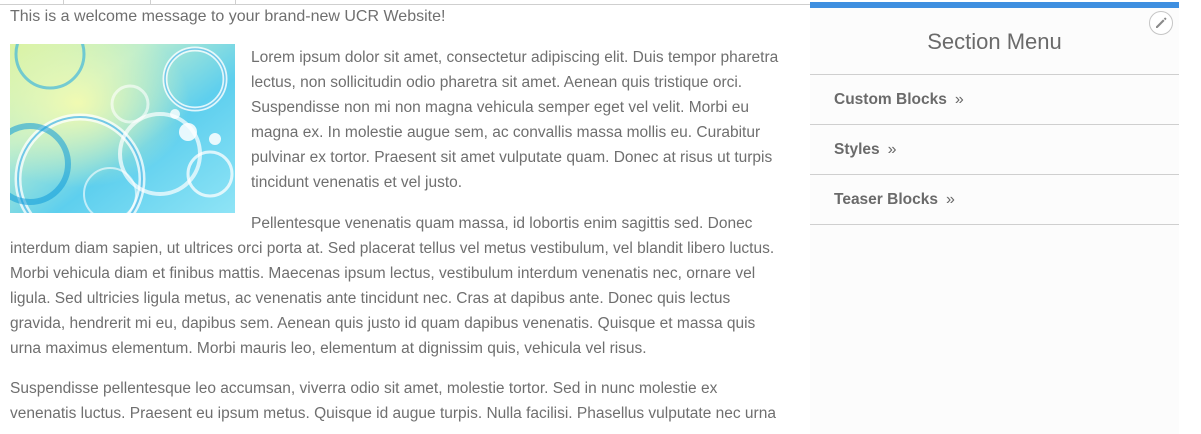 This screenshot has width=1201, height=434. What do you see at coordinates (886, 199) in the screenshot?
I see `menu-item-label: Teaser Blocks` at bounding box center [886, 199].